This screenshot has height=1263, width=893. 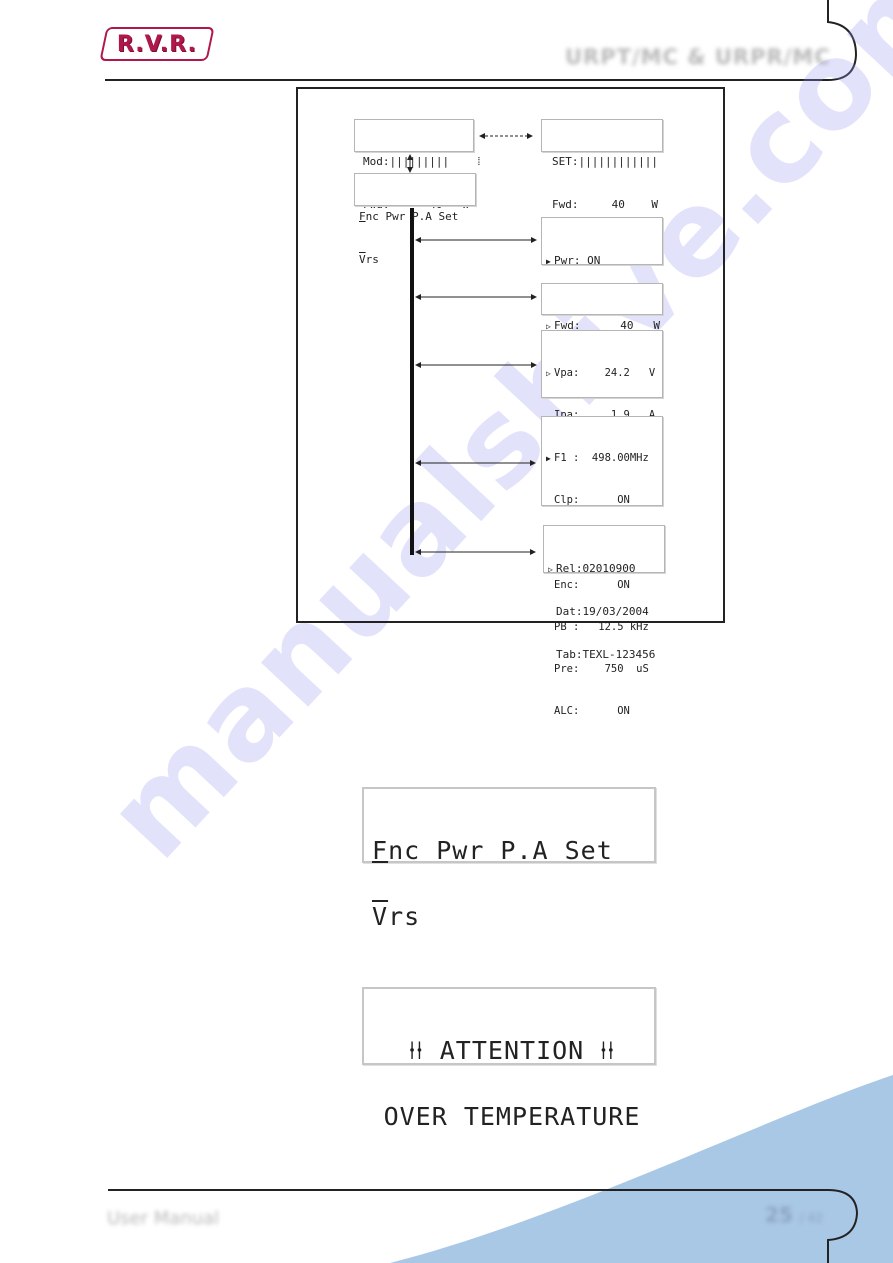 I want to click on submenu-row: Rel:02010900, so click(x=596, y=568).